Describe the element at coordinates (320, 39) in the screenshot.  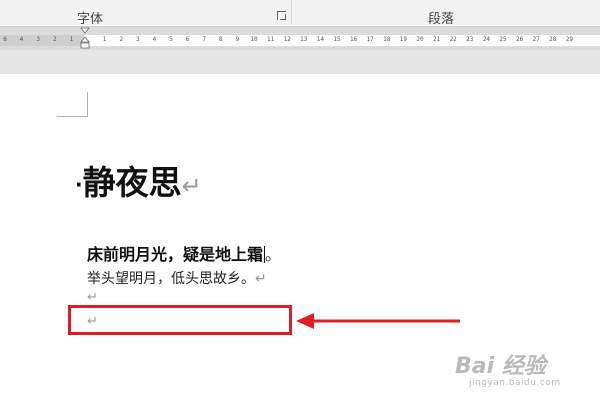
I see `ruler-tick: 14` at that location.